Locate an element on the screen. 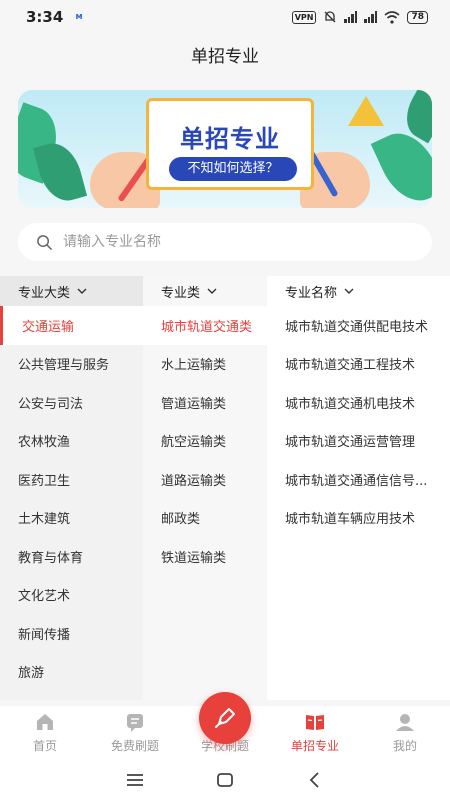 The image size is (450, 800). subcategory-header-label: 专业类 is located at coordinates (181, 293).